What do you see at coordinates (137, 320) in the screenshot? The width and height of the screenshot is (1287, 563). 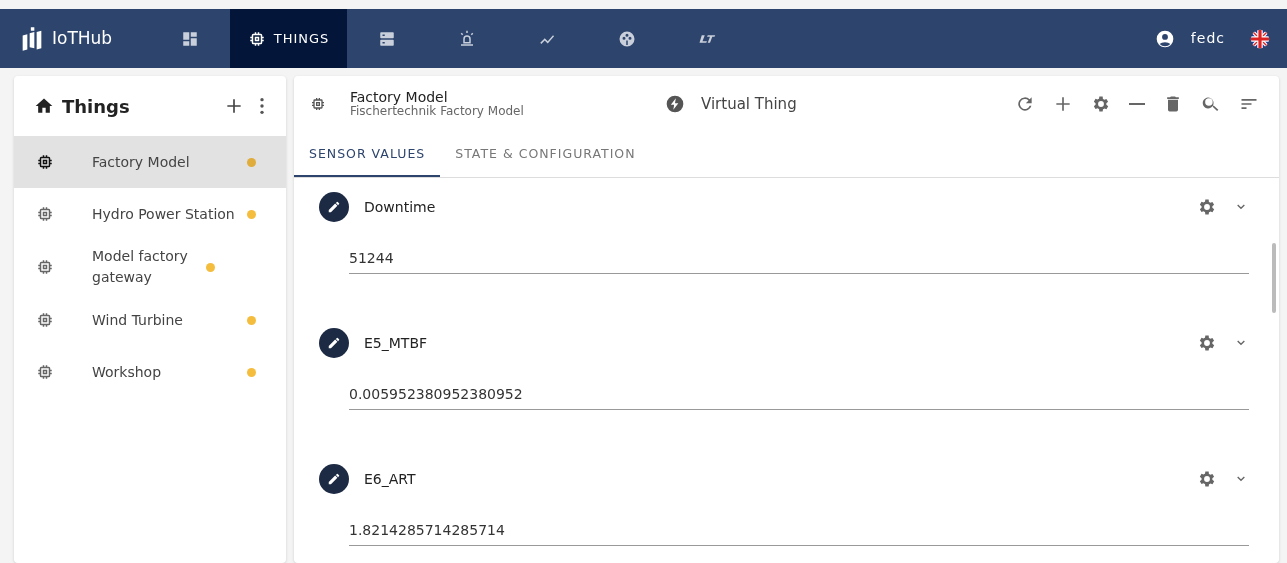 I see `thing-name: Wind Turbine` at bounding box center [137, 320].